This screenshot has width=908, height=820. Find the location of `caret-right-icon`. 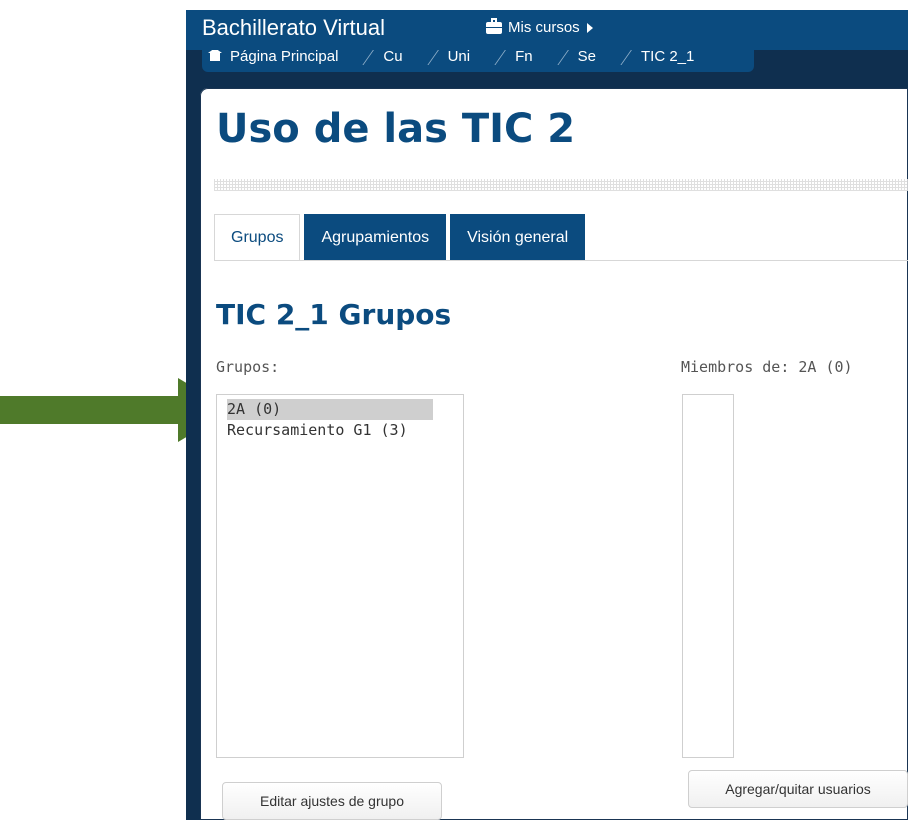

caret-right-icon is located at coordinates (589, 27).